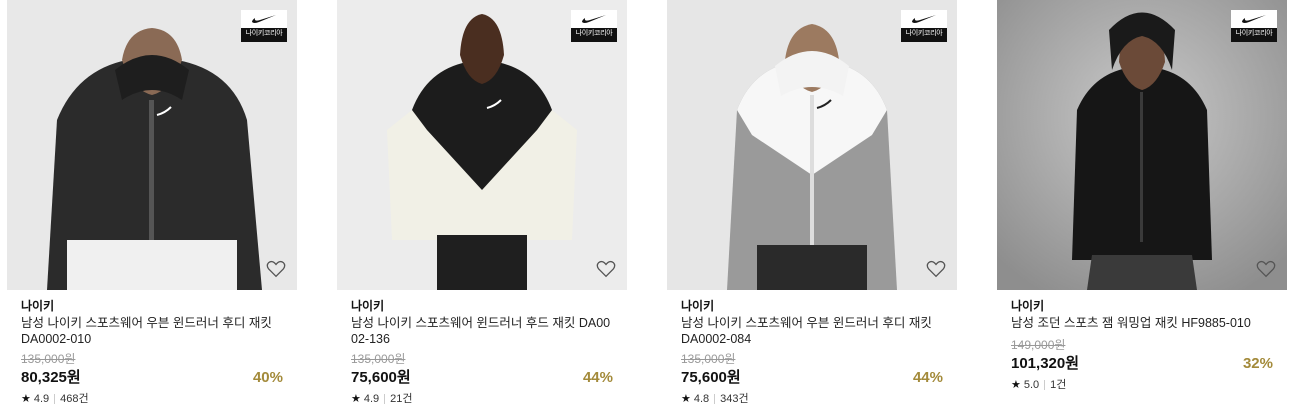 This screenshot has width=1295, height=417. What do you see at coordinates (1038, 345) in the screenshot?
I see `original-price: 149,000원` at bounding box center [1038, 345].